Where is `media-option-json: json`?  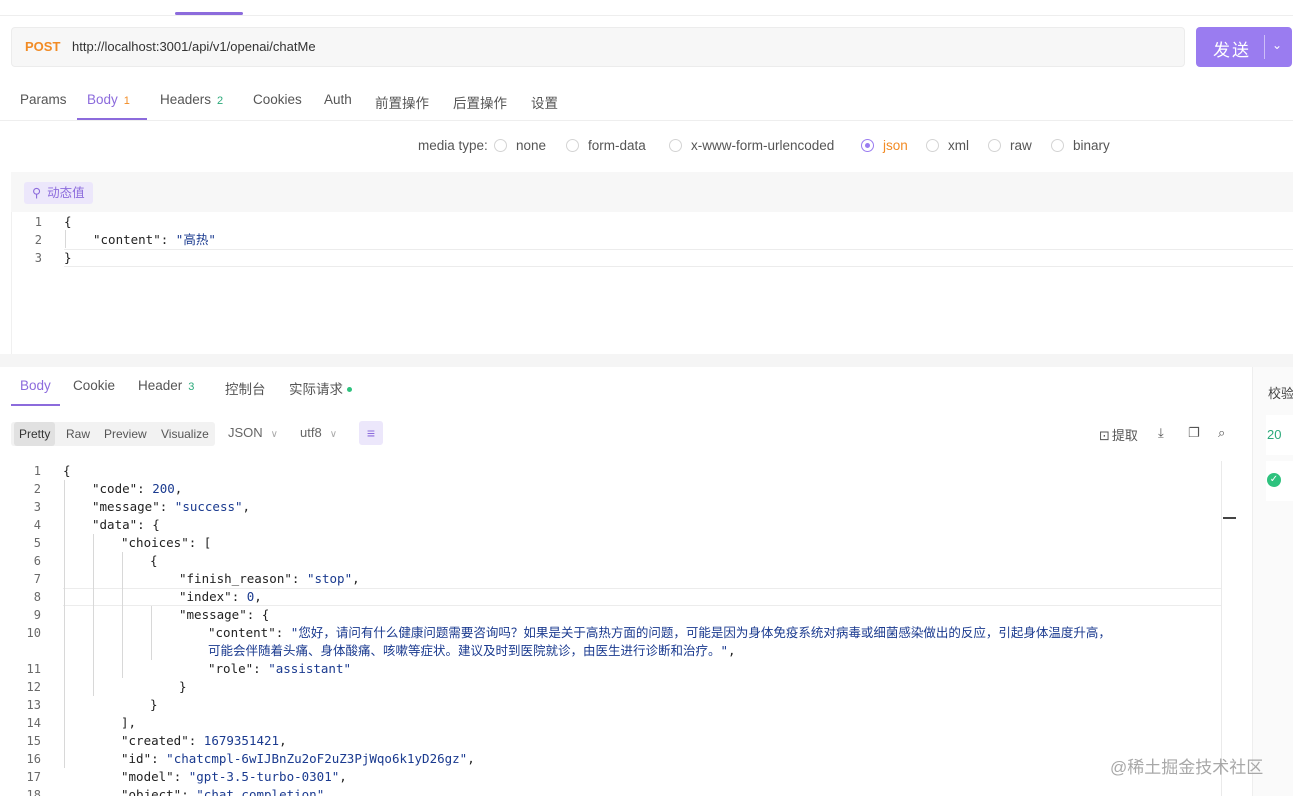
media-option-json: json is located at coordinates (884, 145).